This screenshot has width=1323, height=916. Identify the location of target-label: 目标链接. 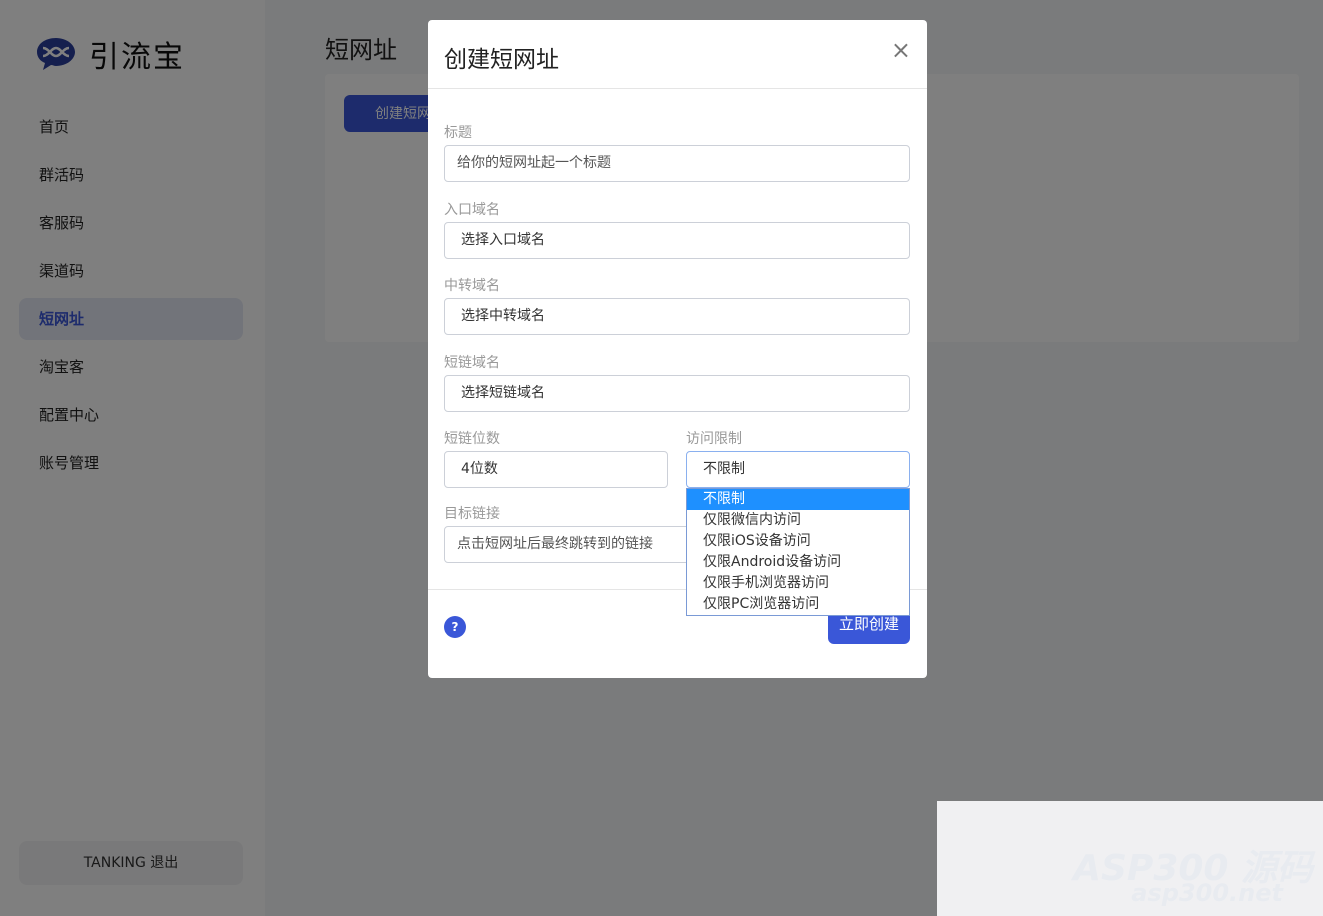
(472, 514).